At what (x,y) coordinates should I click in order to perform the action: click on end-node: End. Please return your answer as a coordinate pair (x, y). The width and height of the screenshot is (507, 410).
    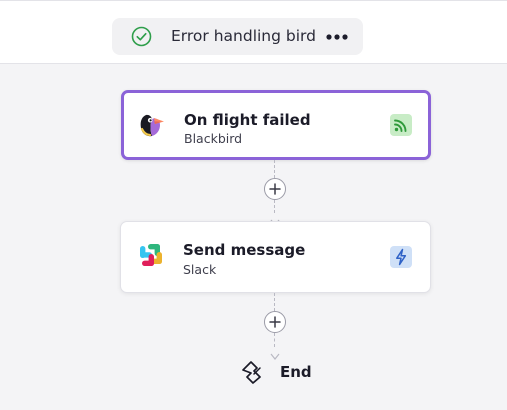
    Looking at the image, I should click on (280, 372).